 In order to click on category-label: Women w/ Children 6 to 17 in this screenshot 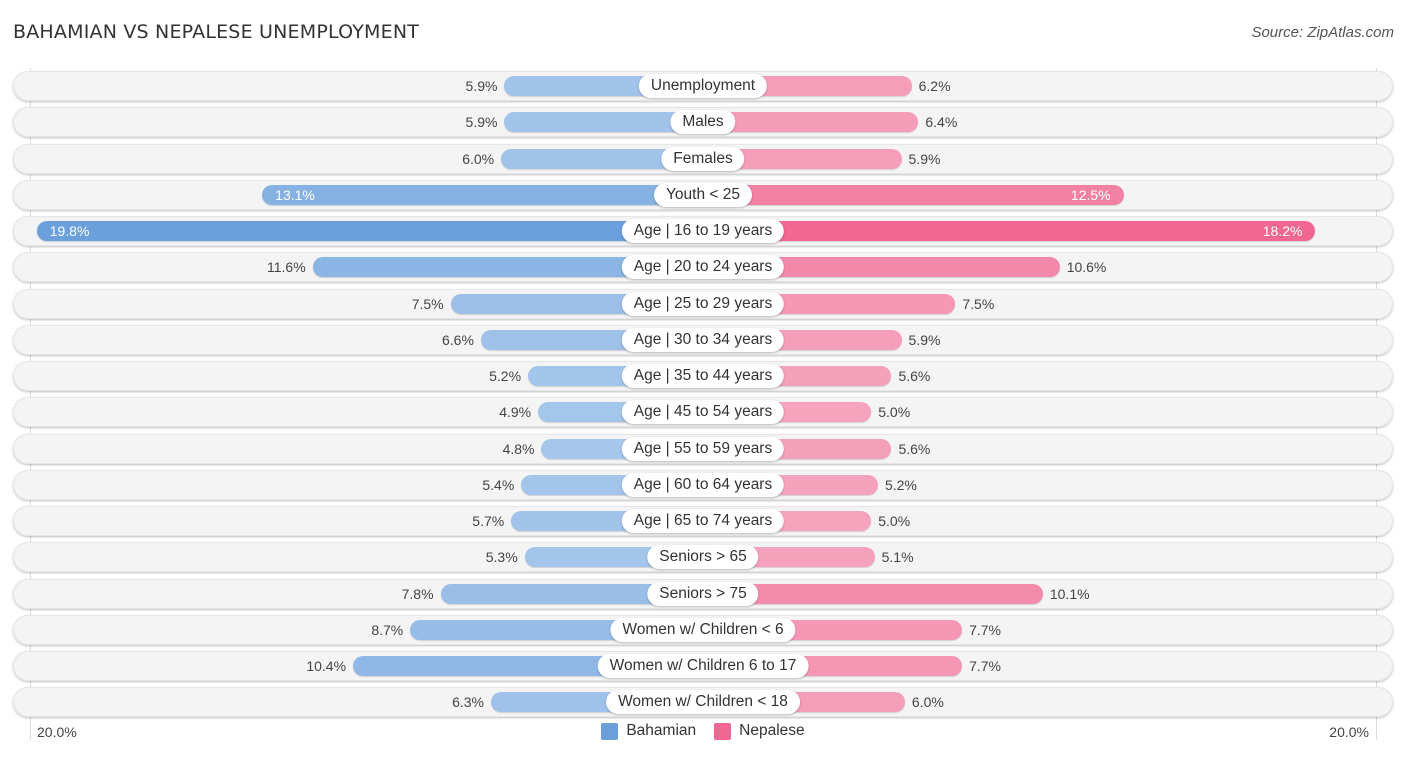, I will do `click(703, 666)`.